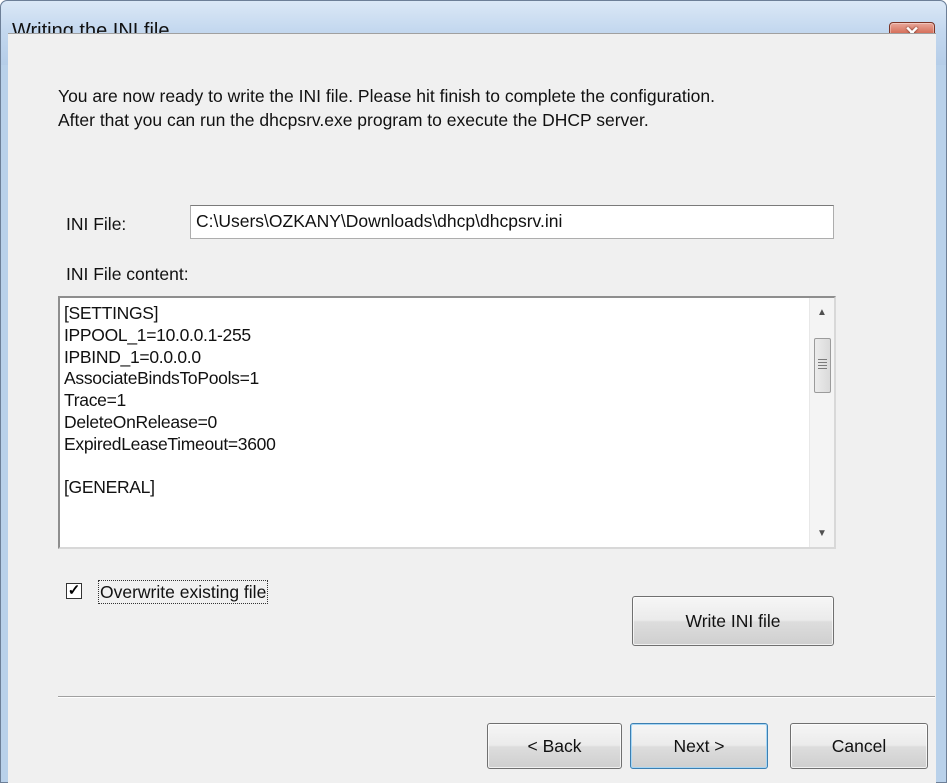  Describe the element at coordinates (822, 533) in the screenshot. I see `scroll-down-arrow-icon: ▼` at that location.